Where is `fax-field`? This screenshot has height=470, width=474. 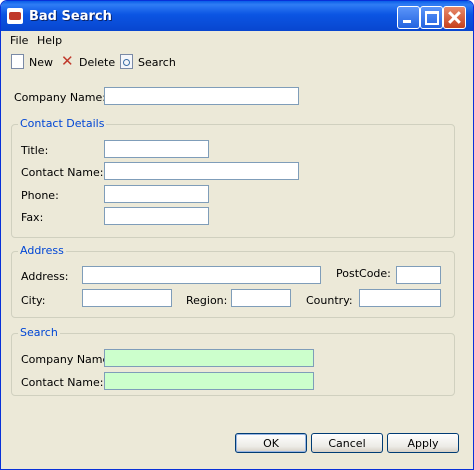
fax-field is located at coordinates (156, 216).